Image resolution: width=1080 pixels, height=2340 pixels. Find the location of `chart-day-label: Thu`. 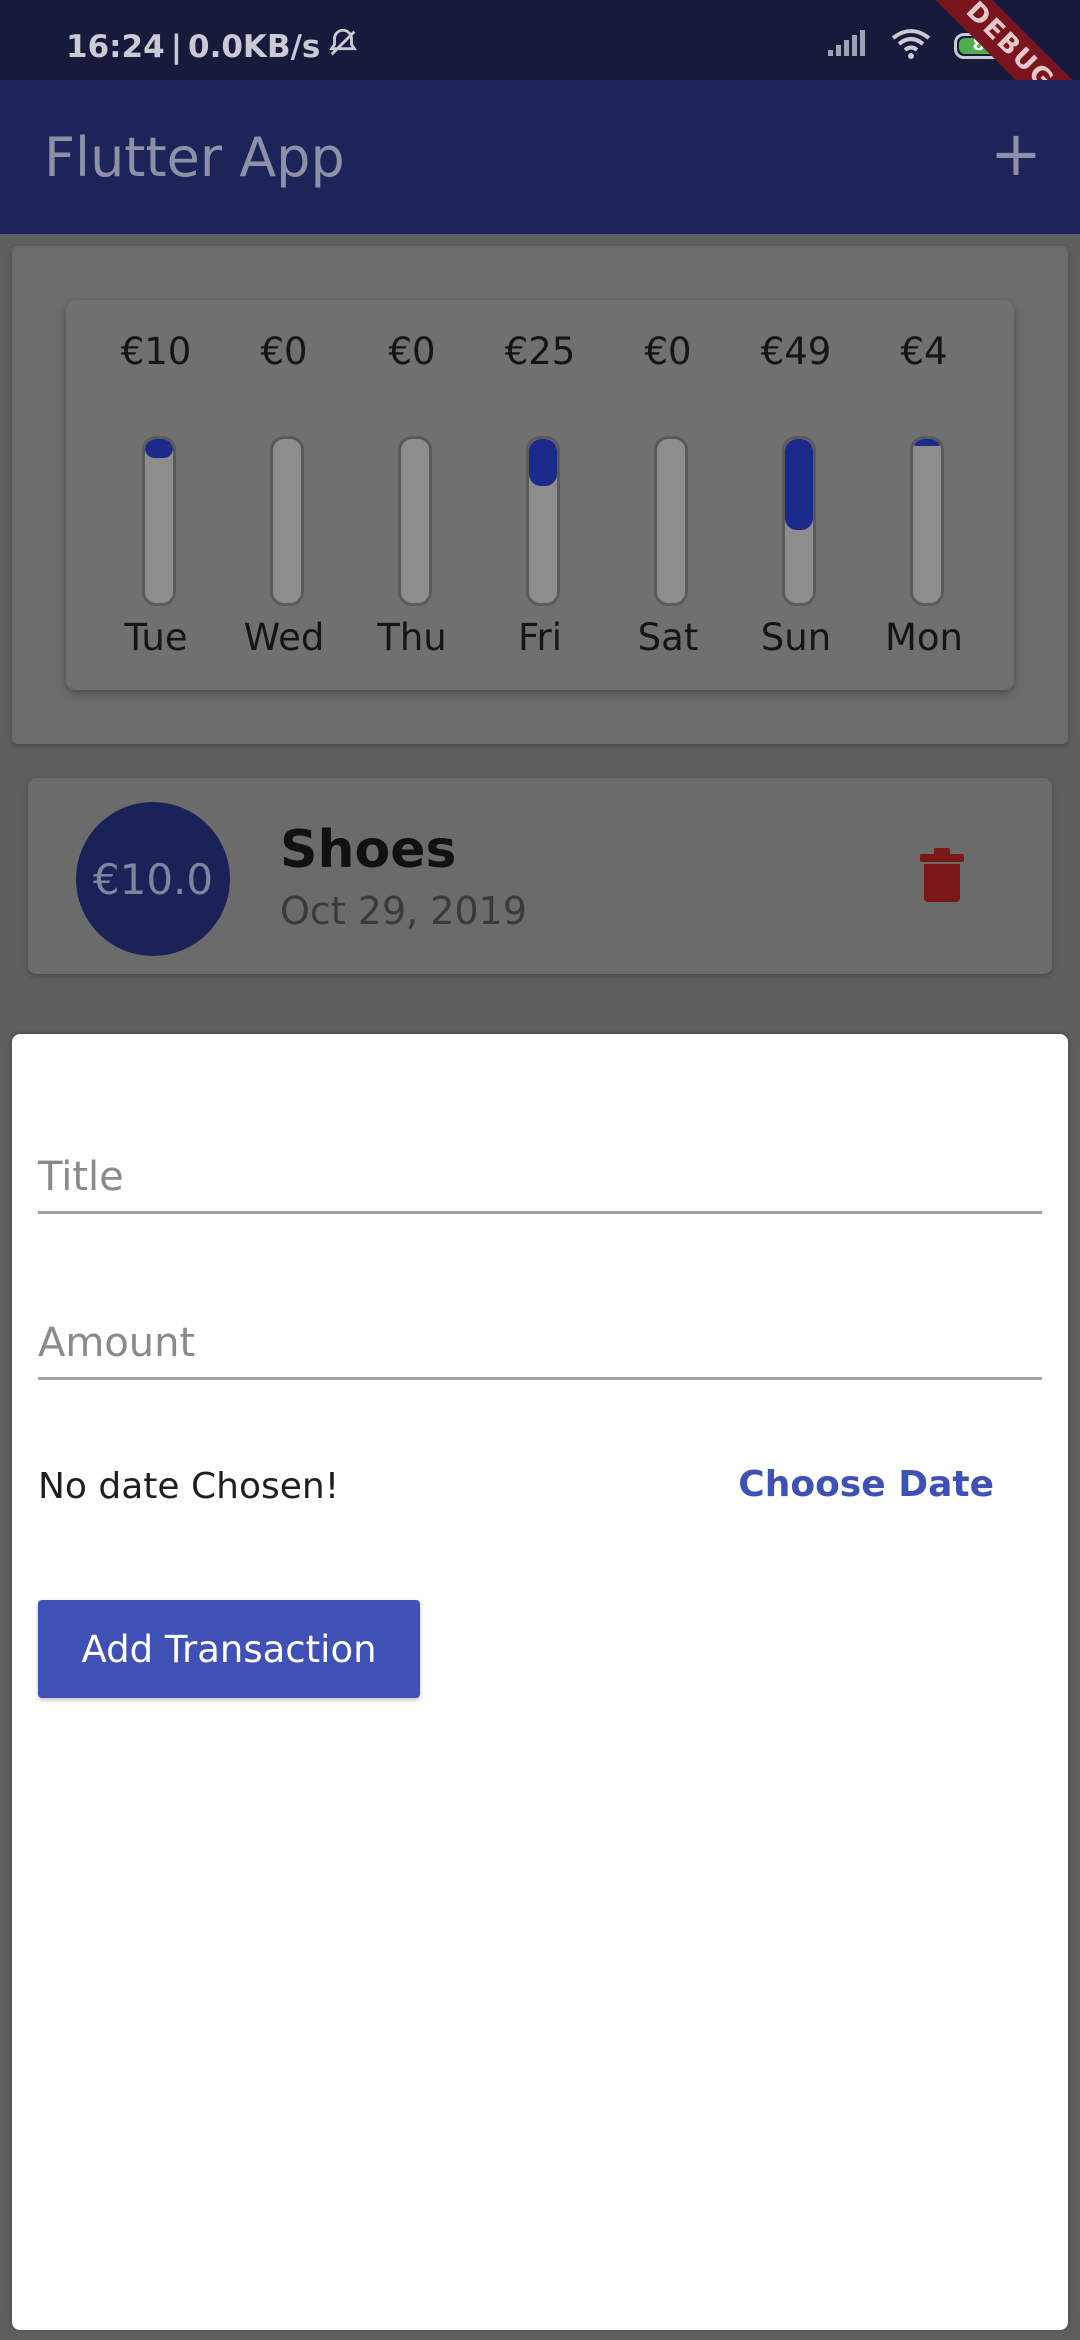

chart-day-label: Thu is located at coordinates (412, 637).